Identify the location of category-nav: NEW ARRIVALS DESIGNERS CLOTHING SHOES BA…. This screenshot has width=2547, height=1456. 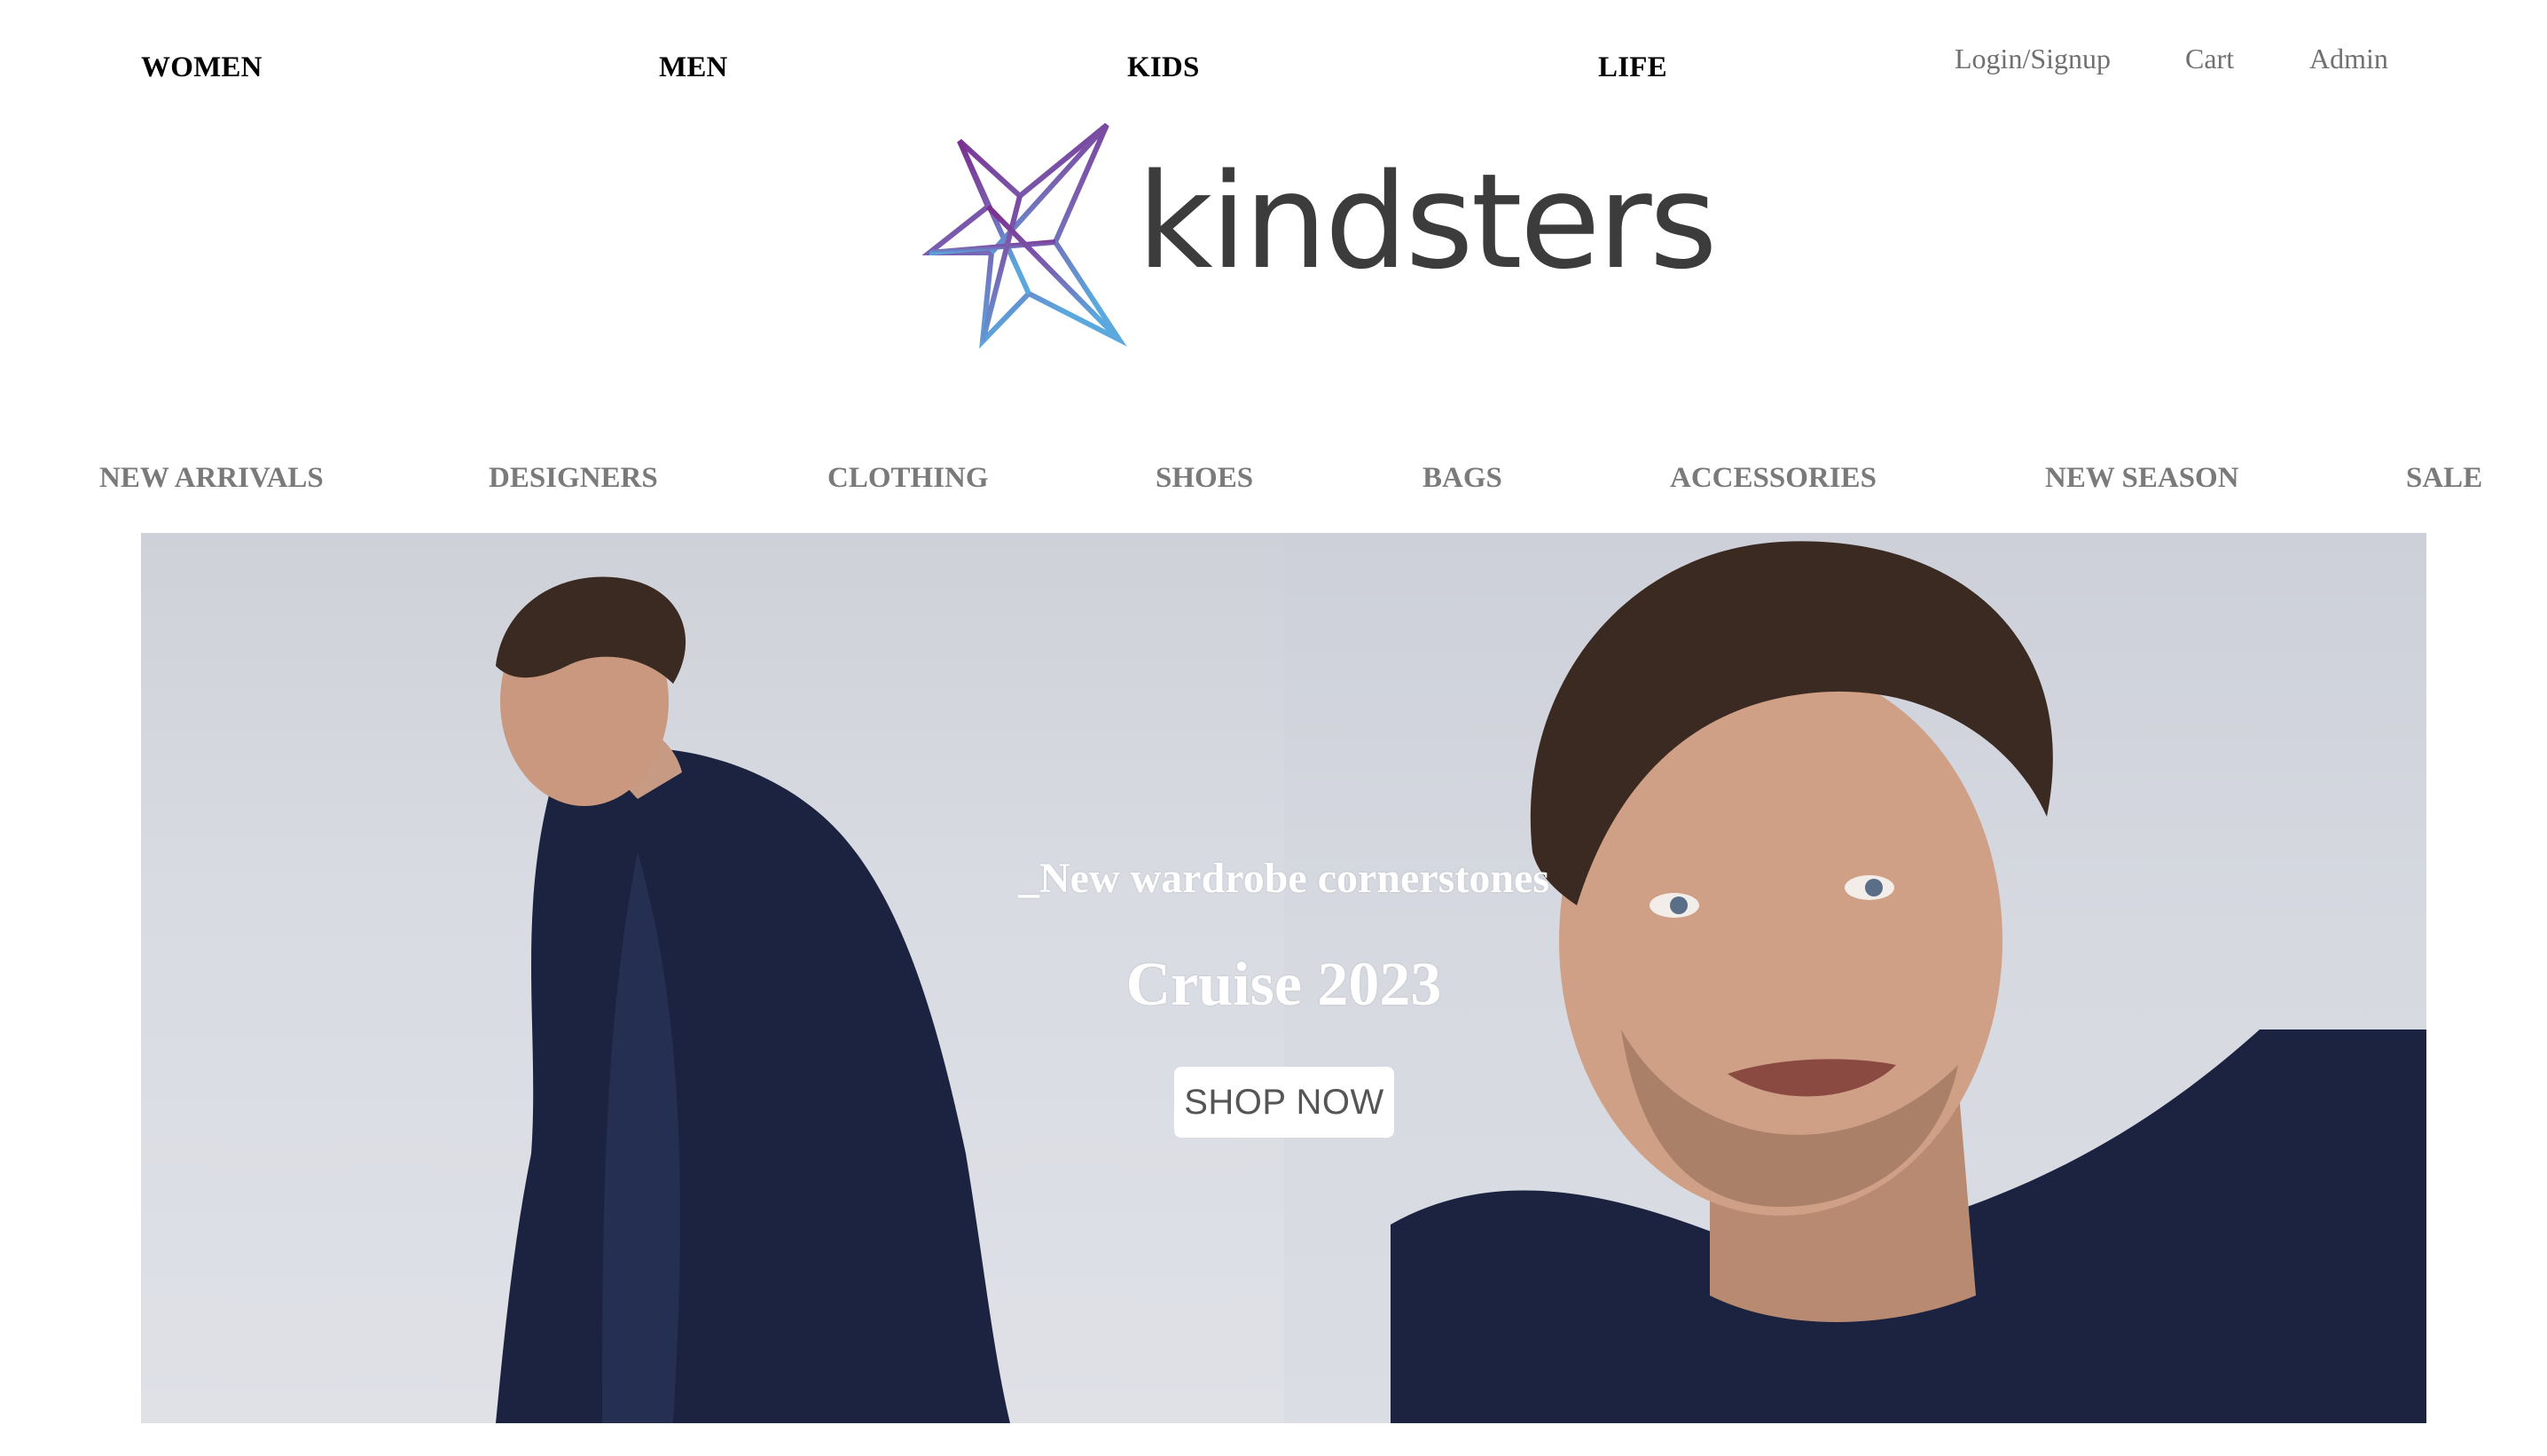
(1273, 479).